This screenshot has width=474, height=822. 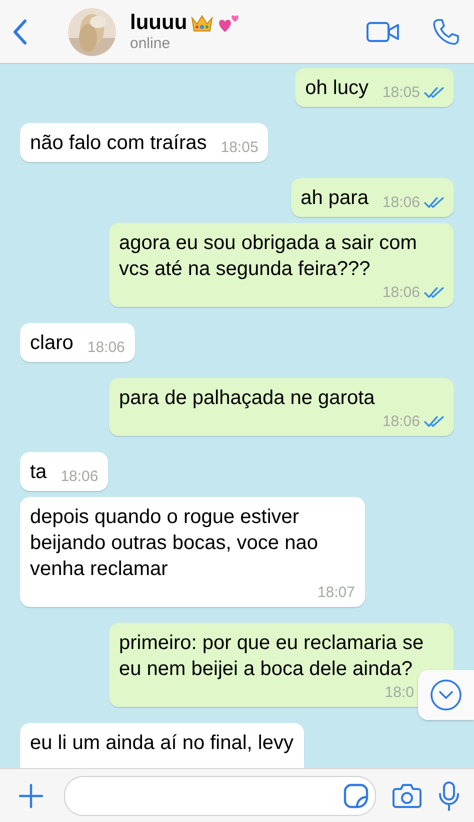 What do you see at coordinates (383, 31) in the screenshot?
I see `video-call-icon` at bounding box center [383, 31].